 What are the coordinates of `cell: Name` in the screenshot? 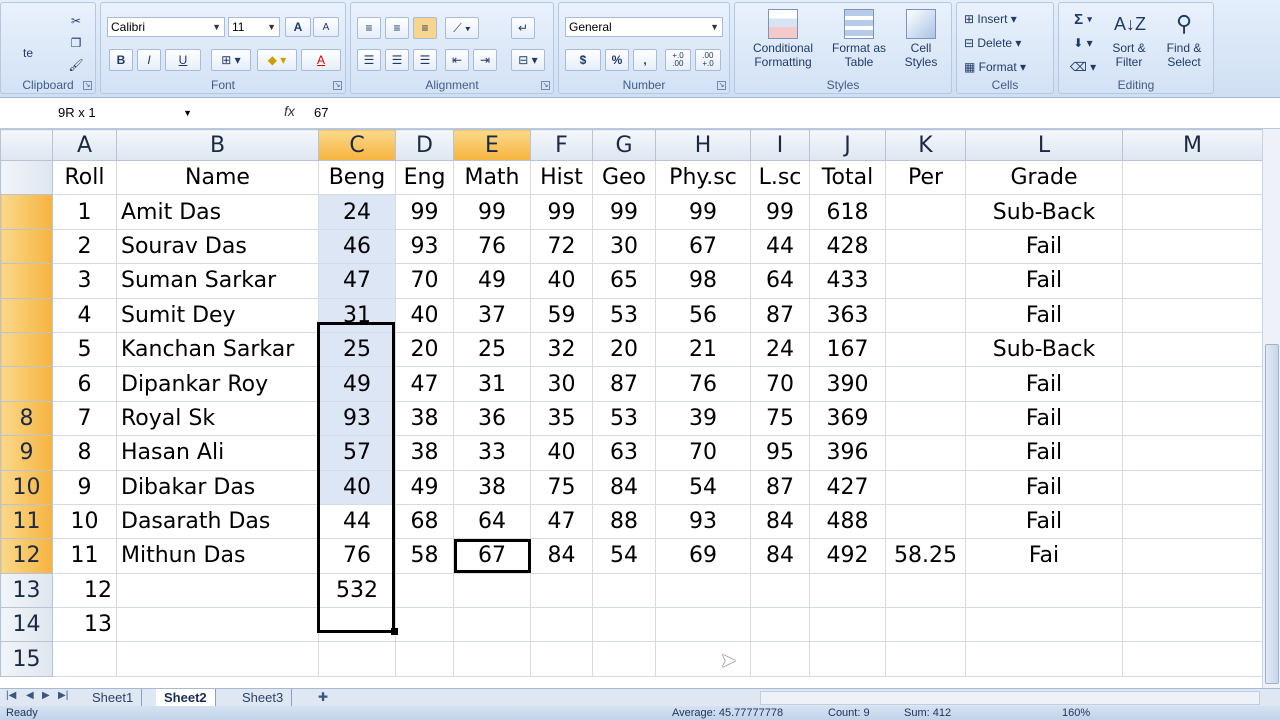 It's located at (217, 177).